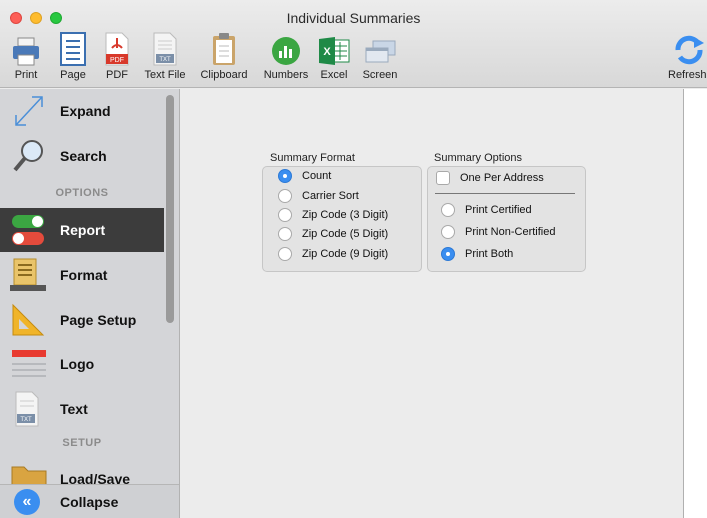  Describe the element at coordinates (82, 156) in the screenshot. I see `sidebar-item-search: Search` at that location.